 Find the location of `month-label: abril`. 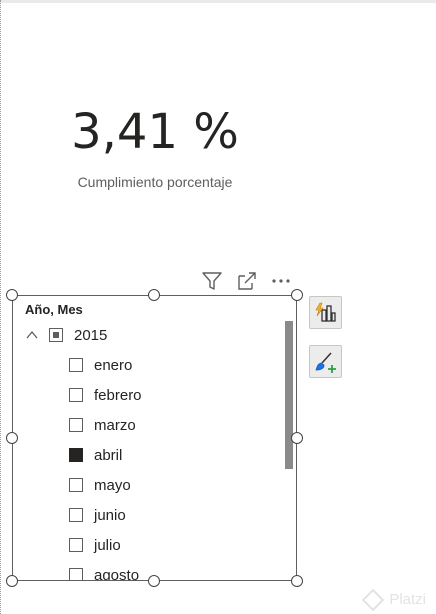

month-label: abril is located at coordinates (108, 455).